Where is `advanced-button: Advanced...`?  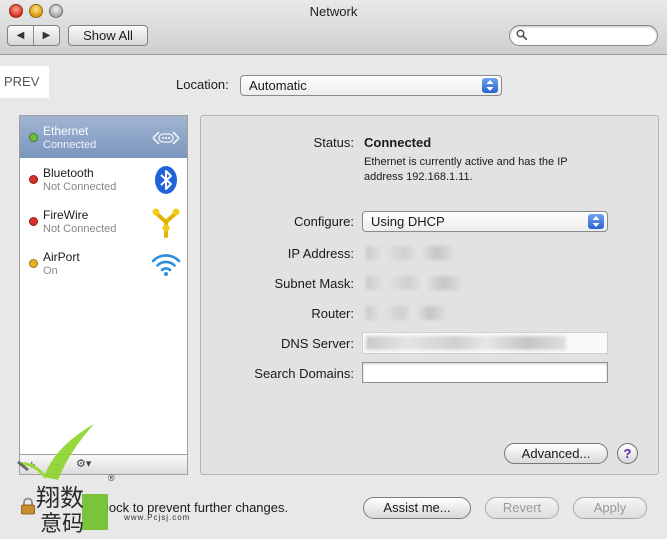
advanced-button: Advanced... is located at coordinates (556, 453).